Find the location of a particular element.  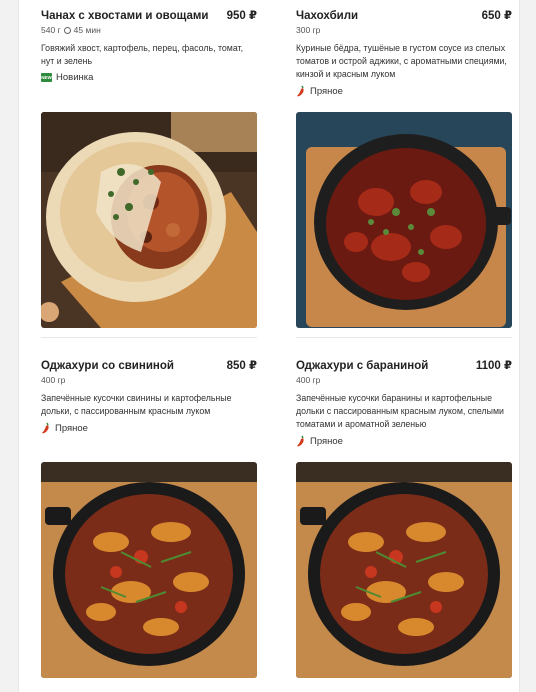

dish-photo-bread-bowl is located at coordinates (149, 220).